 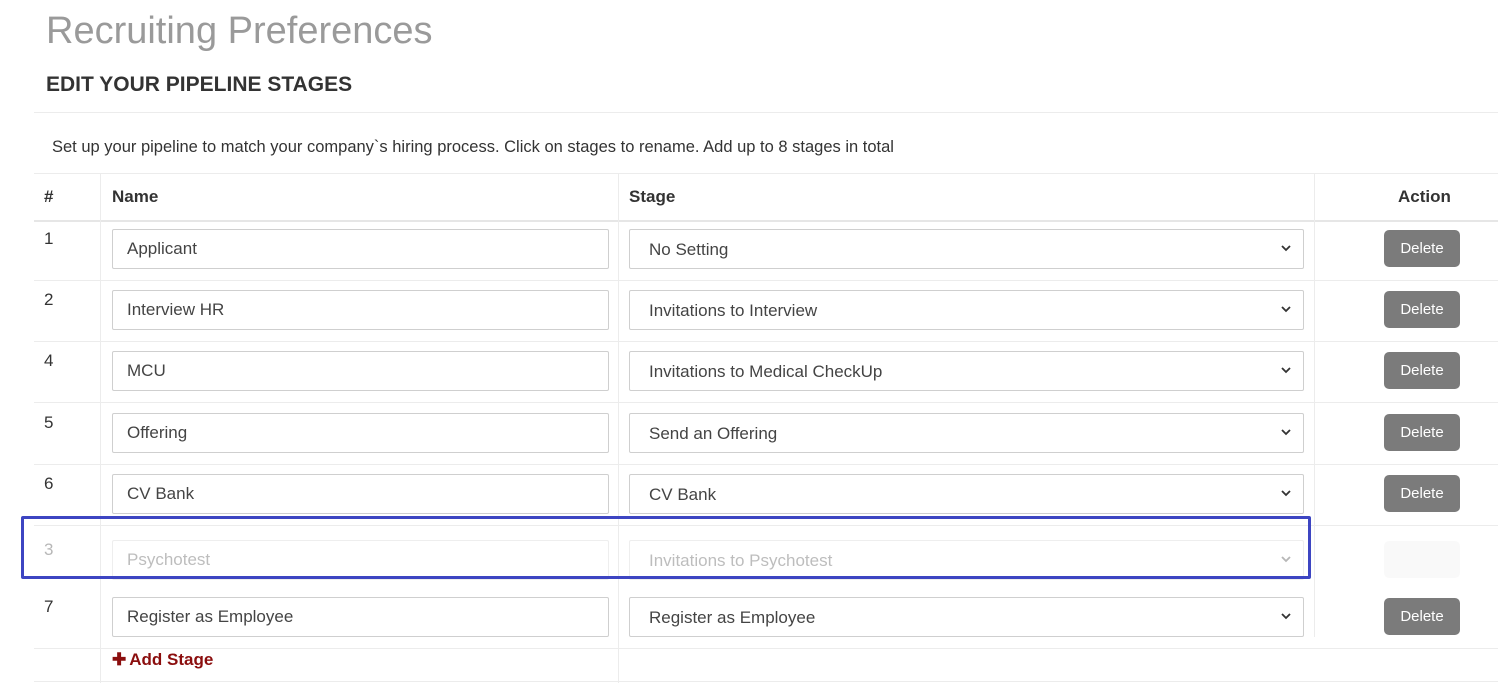 What do you see at coordinates (49, 196) in the screenshot?
I see `header-number: #` at bounding box center [49, 196].